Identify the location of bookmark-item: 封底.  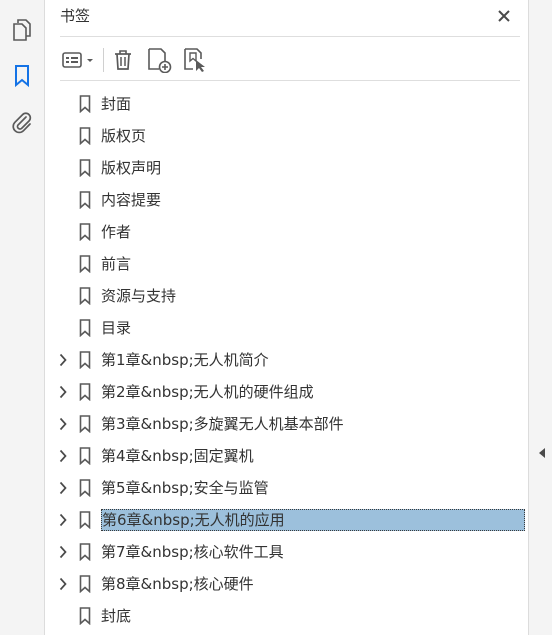
(287, 616).